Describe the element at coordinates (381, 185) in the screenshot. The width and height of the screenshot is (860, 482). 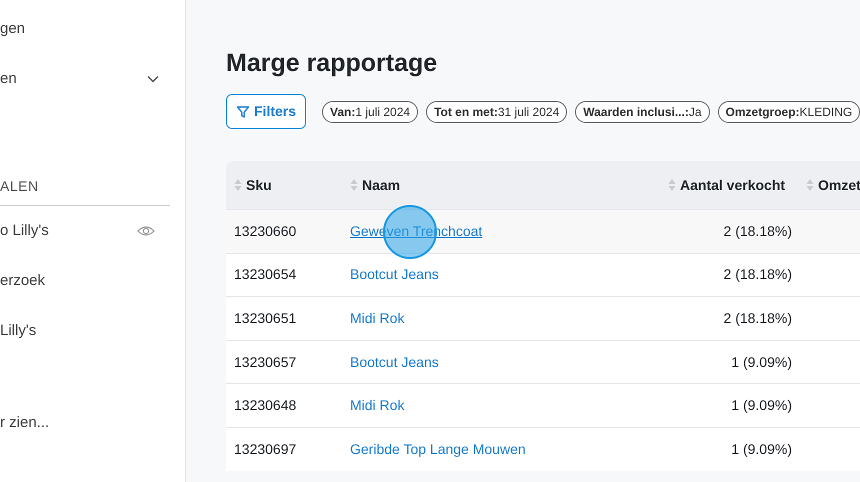
I see `column-header: Naam` at that location.